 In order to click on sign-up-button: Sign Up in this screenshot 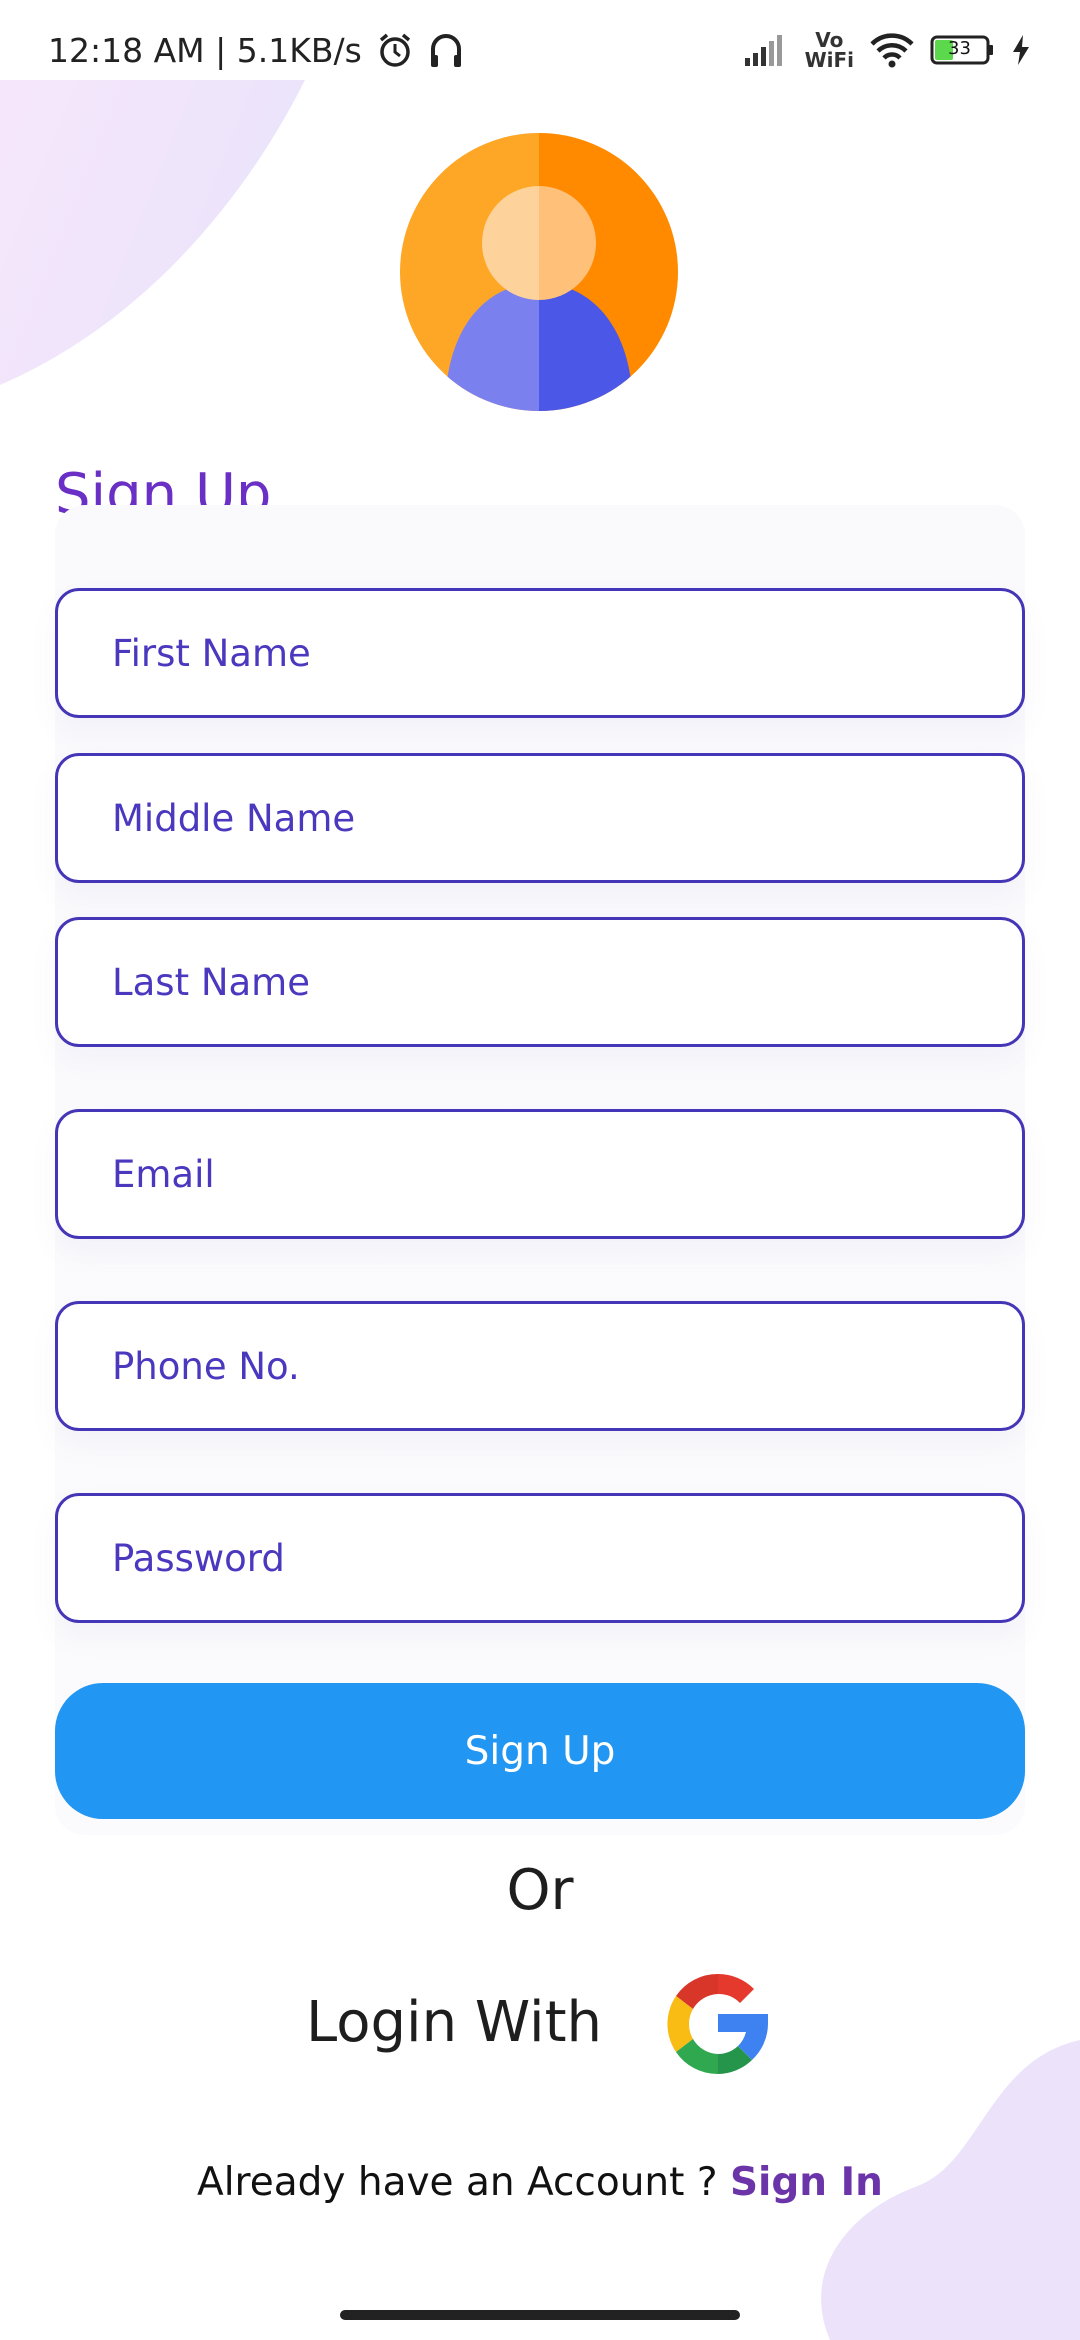, I will do `click(540, 1751)`.